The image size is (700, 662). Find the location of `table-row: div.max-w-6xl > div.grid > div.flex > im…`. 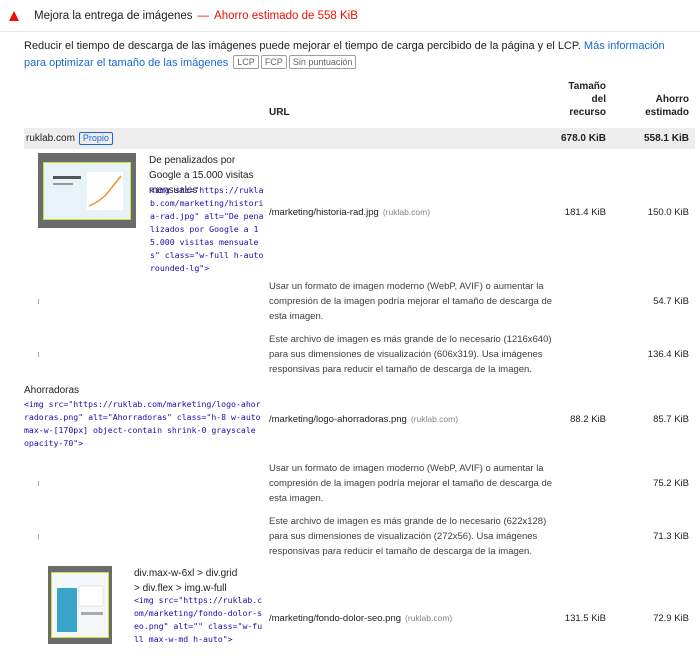

table-row: div.max-w-6xl > div.grid > div.flex > im… is located at coordinates (359, 612).